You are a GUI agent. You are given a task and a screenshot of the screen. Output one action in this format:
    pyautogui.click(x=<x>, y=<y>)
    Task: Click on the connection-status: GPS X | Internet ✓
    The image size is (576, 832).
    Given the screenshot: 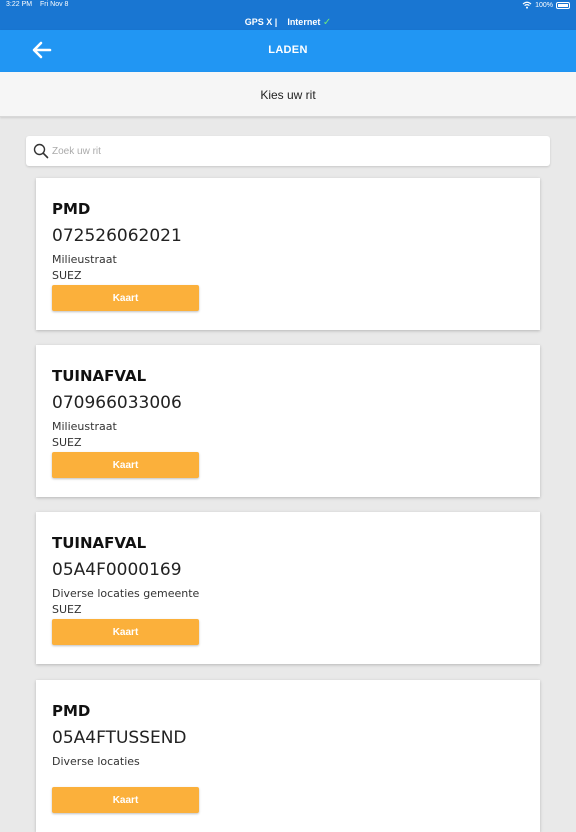 What is the action you would take?
    pyautogui.click(x=288, y=22)
    